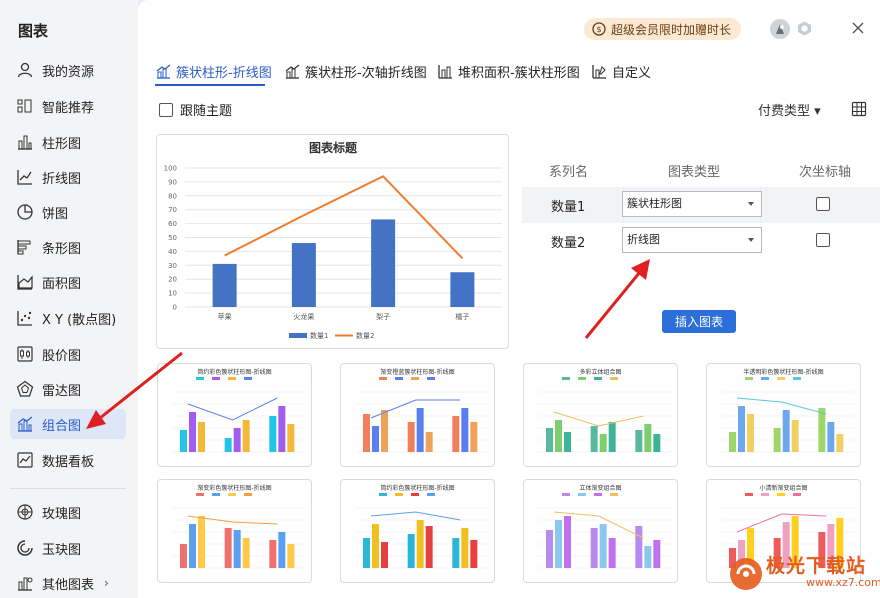 This screenshot has height=598, width=880. I want to click on area-column-chart-icon, so click(445, 71).